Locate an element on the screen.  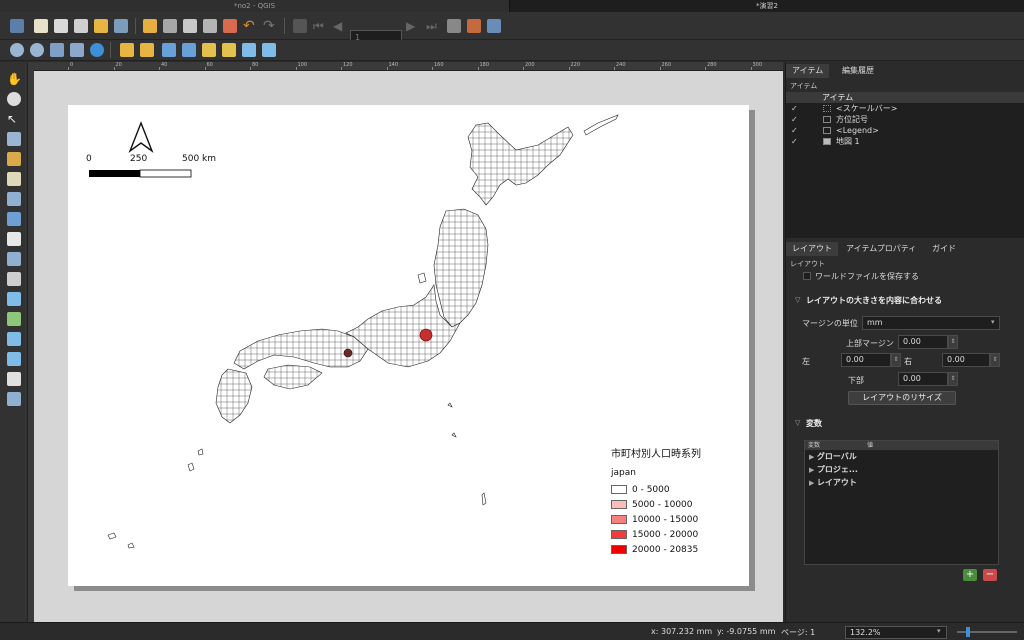
add-map-icon is located at coordinates (14, 179).